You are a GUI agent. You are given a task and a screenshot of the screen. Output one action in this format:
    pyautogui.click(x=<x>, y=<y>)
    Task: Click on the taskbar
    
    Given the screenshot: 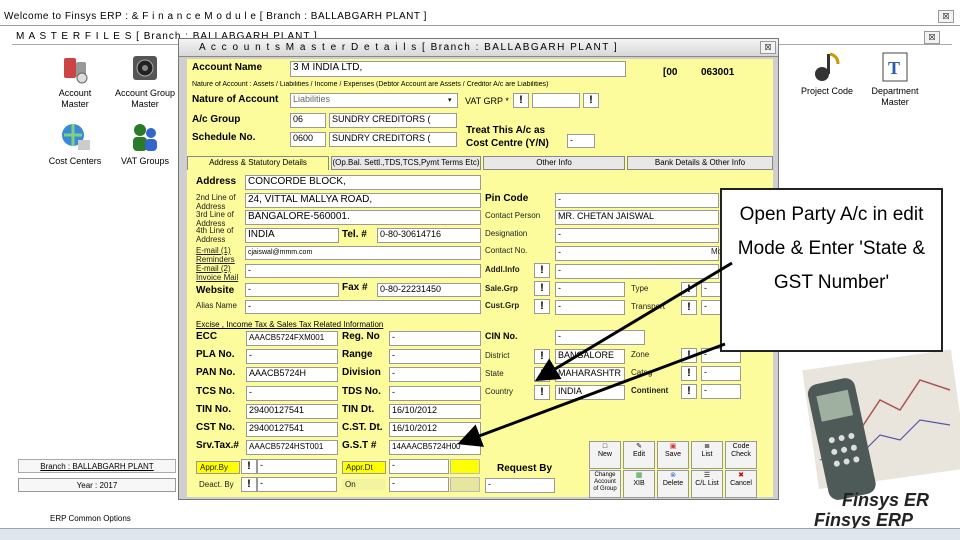 What is the action you would take?
    pyautogui.click(x=480, y=534)
    